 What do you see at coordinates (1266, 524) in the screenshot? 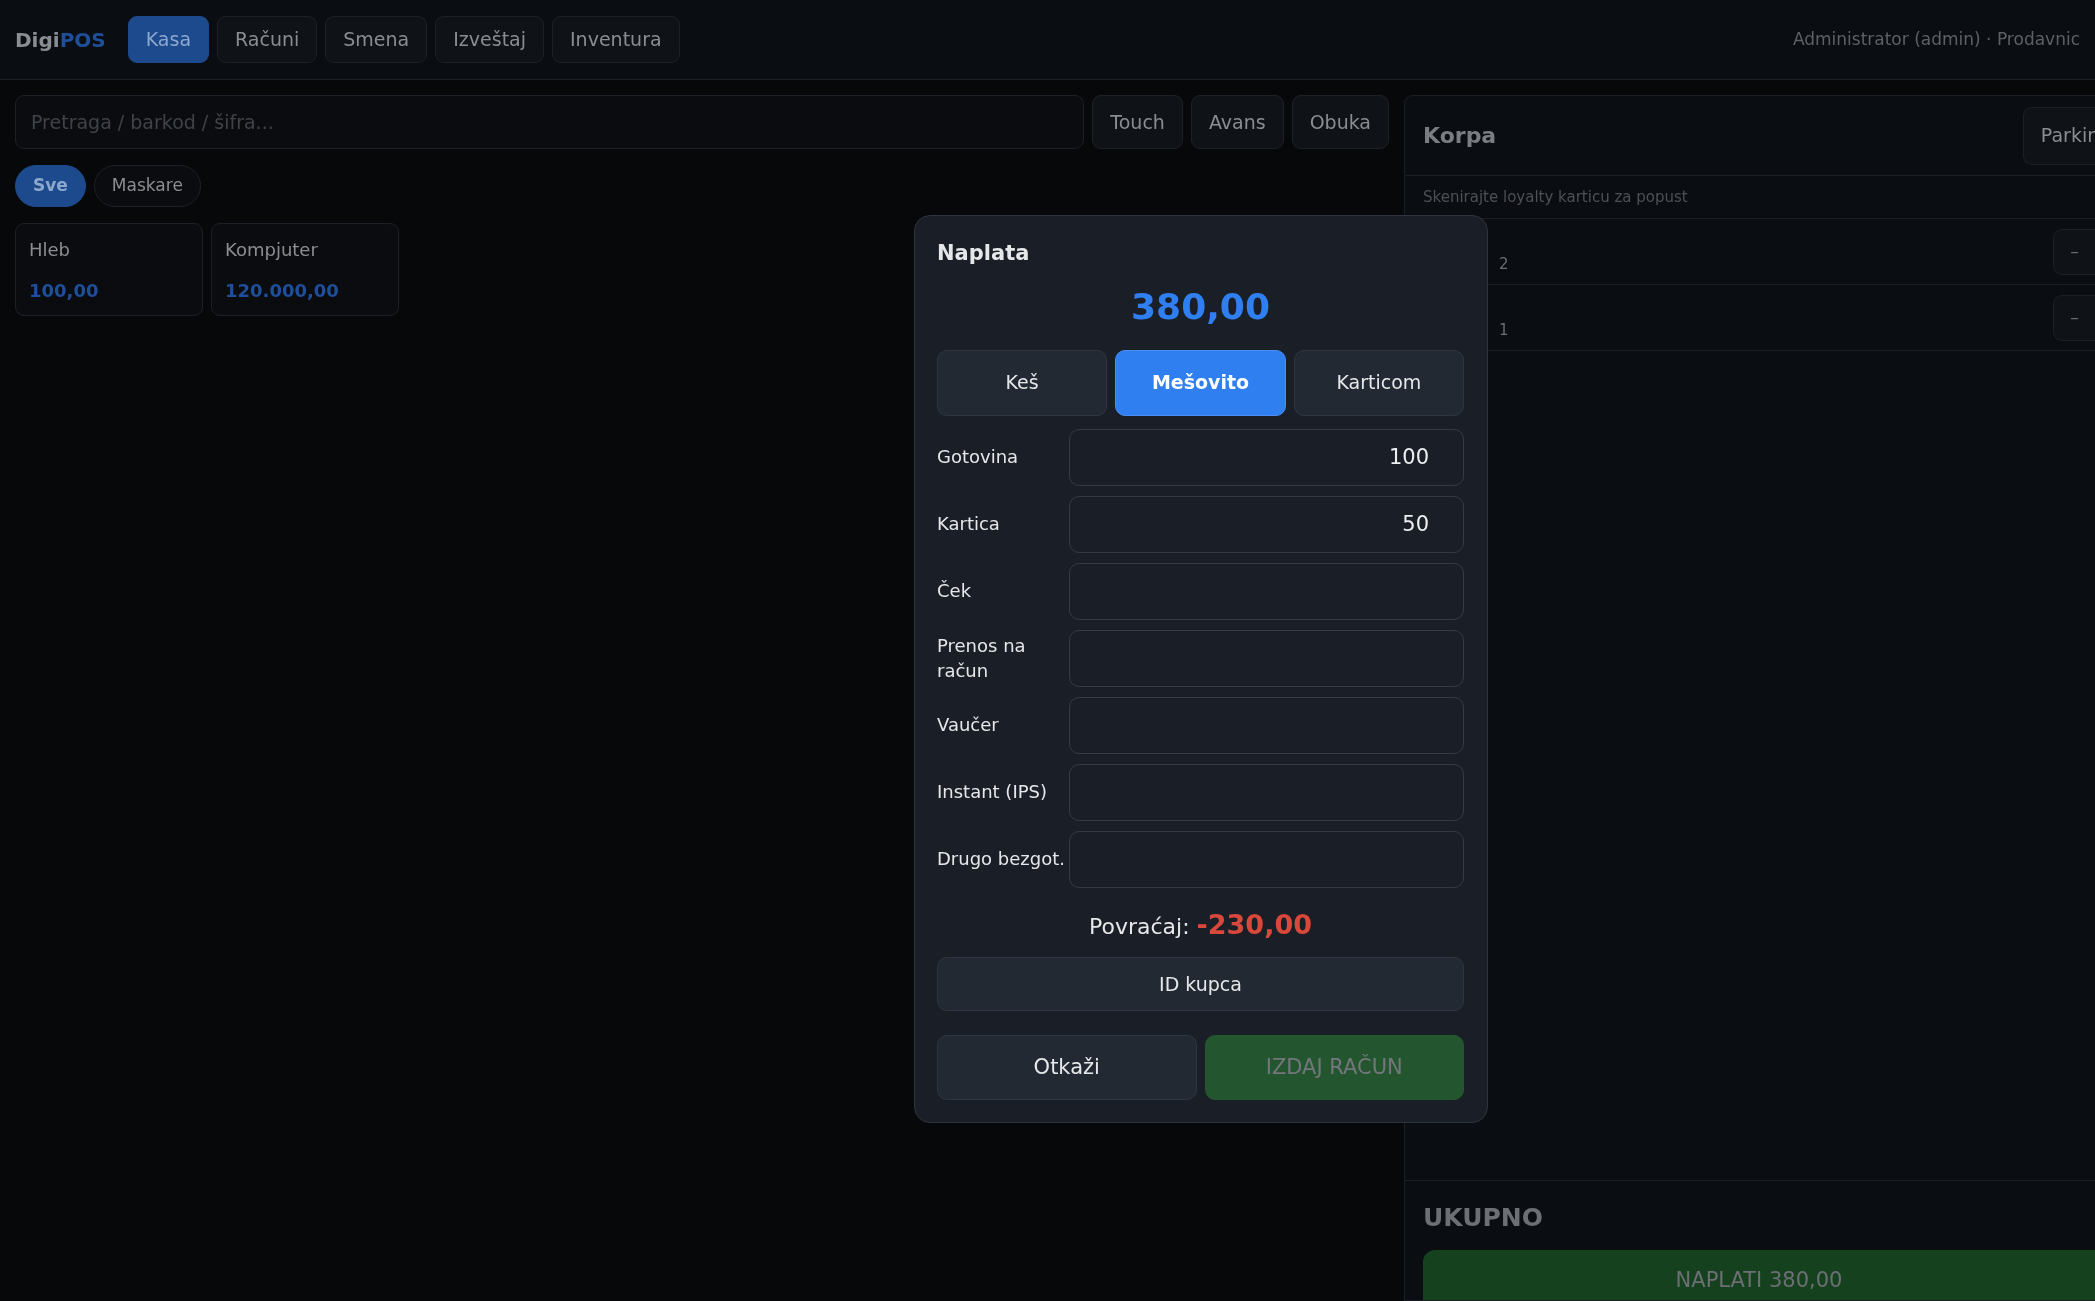
I see `amount-field: 50` at bounding box center [1266, 524].